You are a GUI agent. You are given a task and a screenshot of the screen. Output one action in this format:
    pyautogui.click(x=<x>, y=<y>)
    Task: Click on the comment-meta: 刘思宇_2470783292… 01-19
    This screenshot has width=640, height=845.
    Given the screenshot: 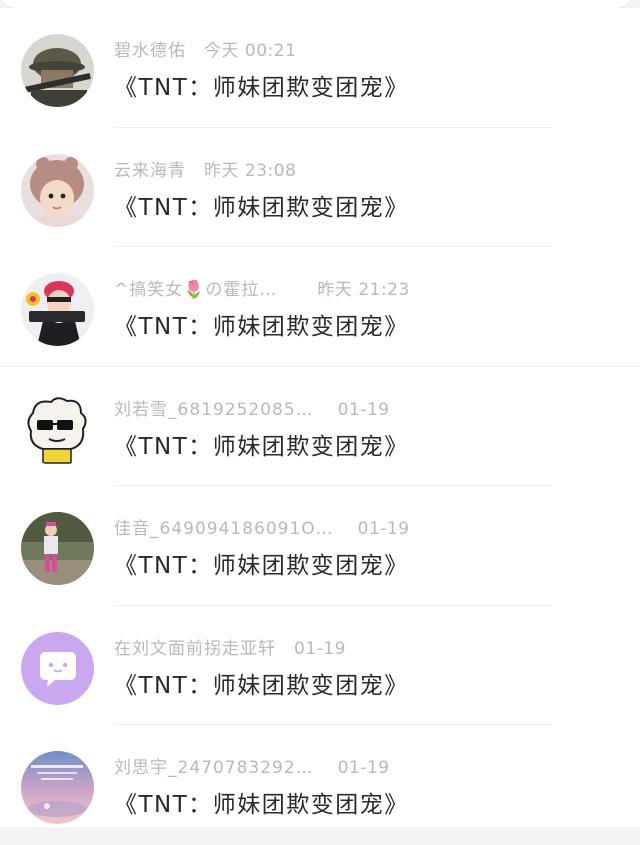 What is the action you would take?
    pyautogui.click(x=252, y=765)
    